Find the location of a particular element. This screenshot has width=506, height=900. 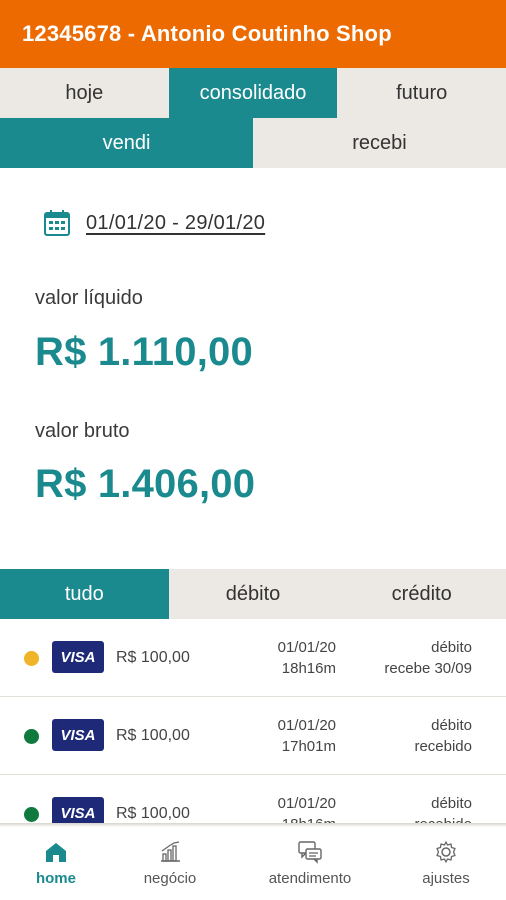

transaction-status-text: recebe 30/09 is located at coordinates (428, 668).